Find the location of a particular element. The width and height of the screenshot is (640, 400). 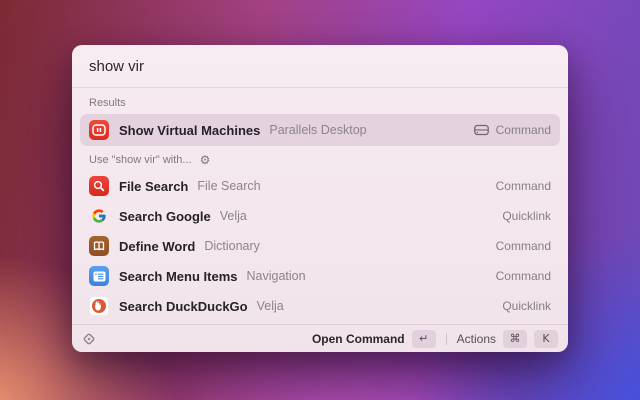

duckduckgo-icon is located at coordinates (99, 306).